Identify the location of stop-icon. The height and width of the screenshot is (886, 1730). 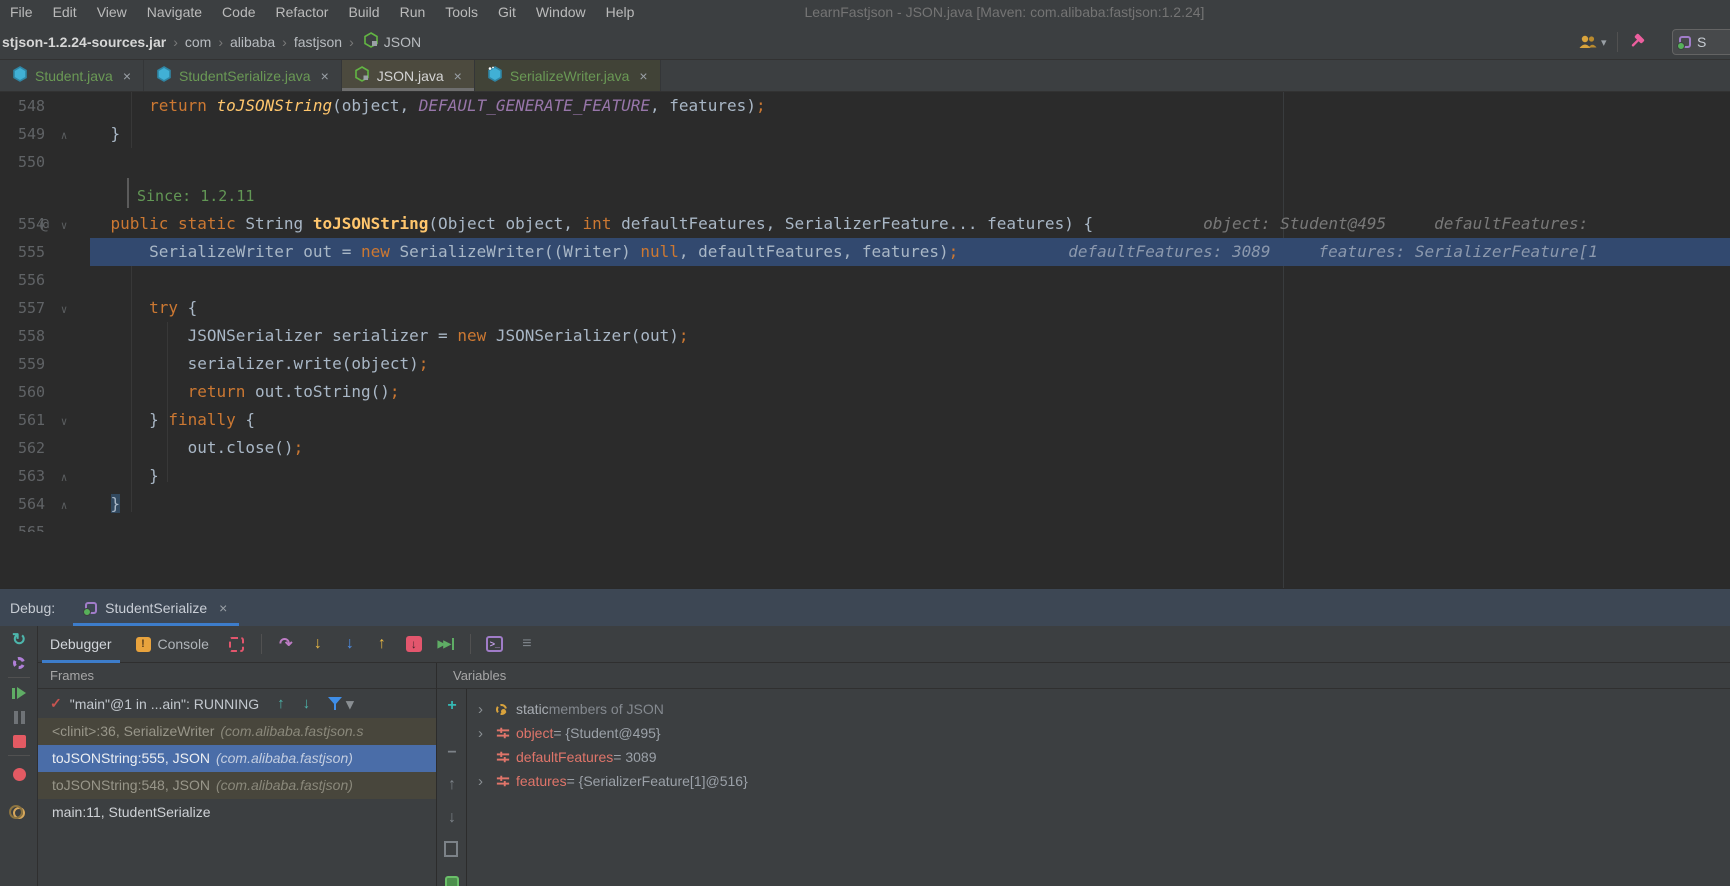
(19, 741).